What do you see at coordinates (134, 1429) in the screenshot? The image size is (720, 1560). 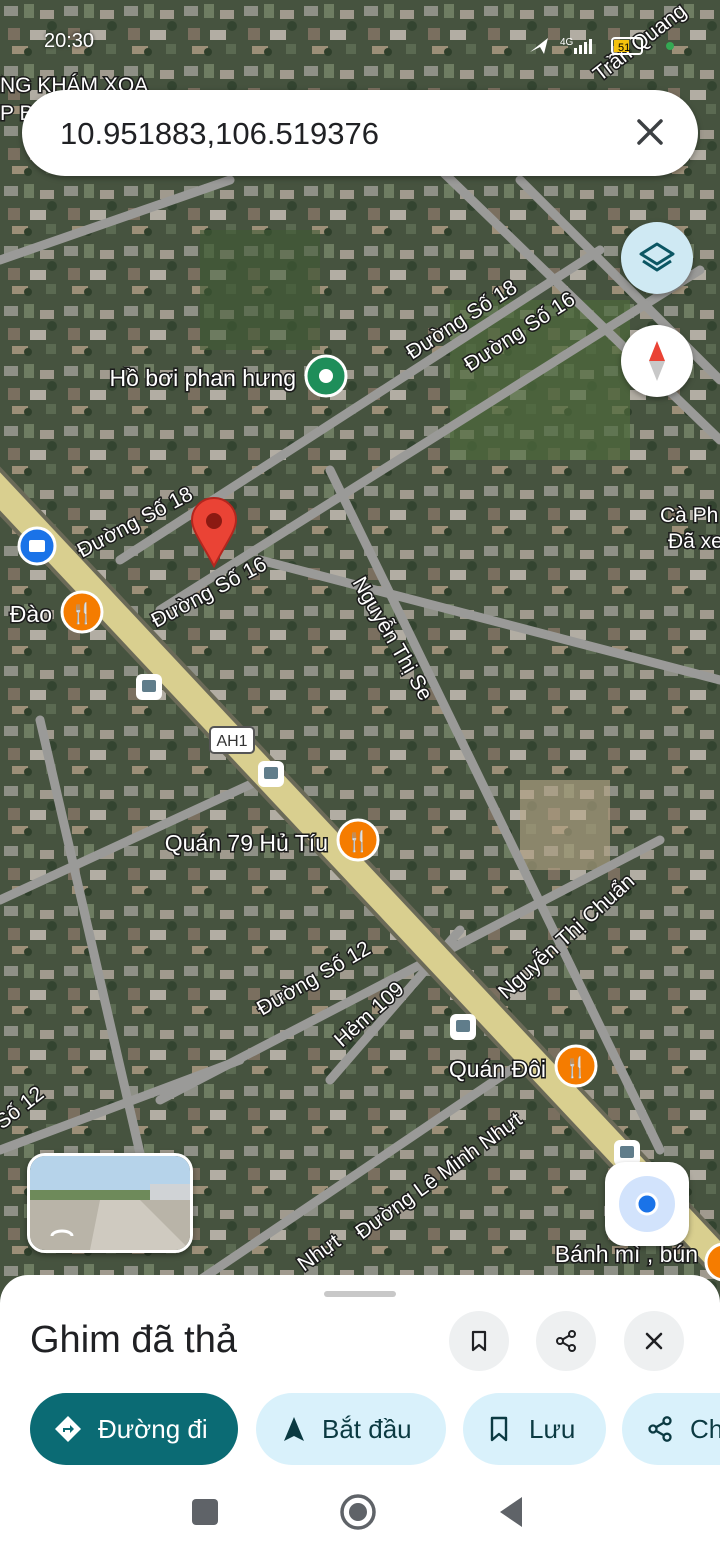 I see `directions-button: Đường đi` at bounding box center [134, 1429].